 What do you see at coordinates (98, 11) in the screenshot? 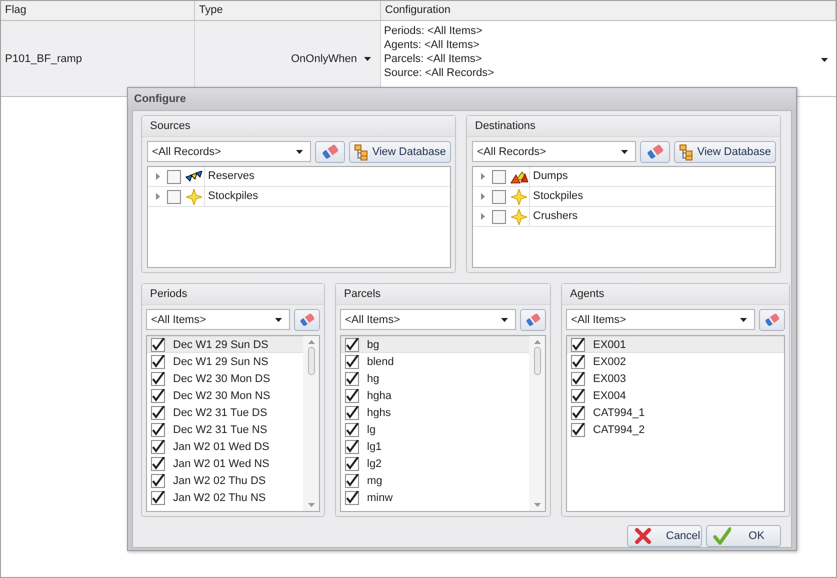
I see `column-header: Flag` at bounding box center [98, 11].